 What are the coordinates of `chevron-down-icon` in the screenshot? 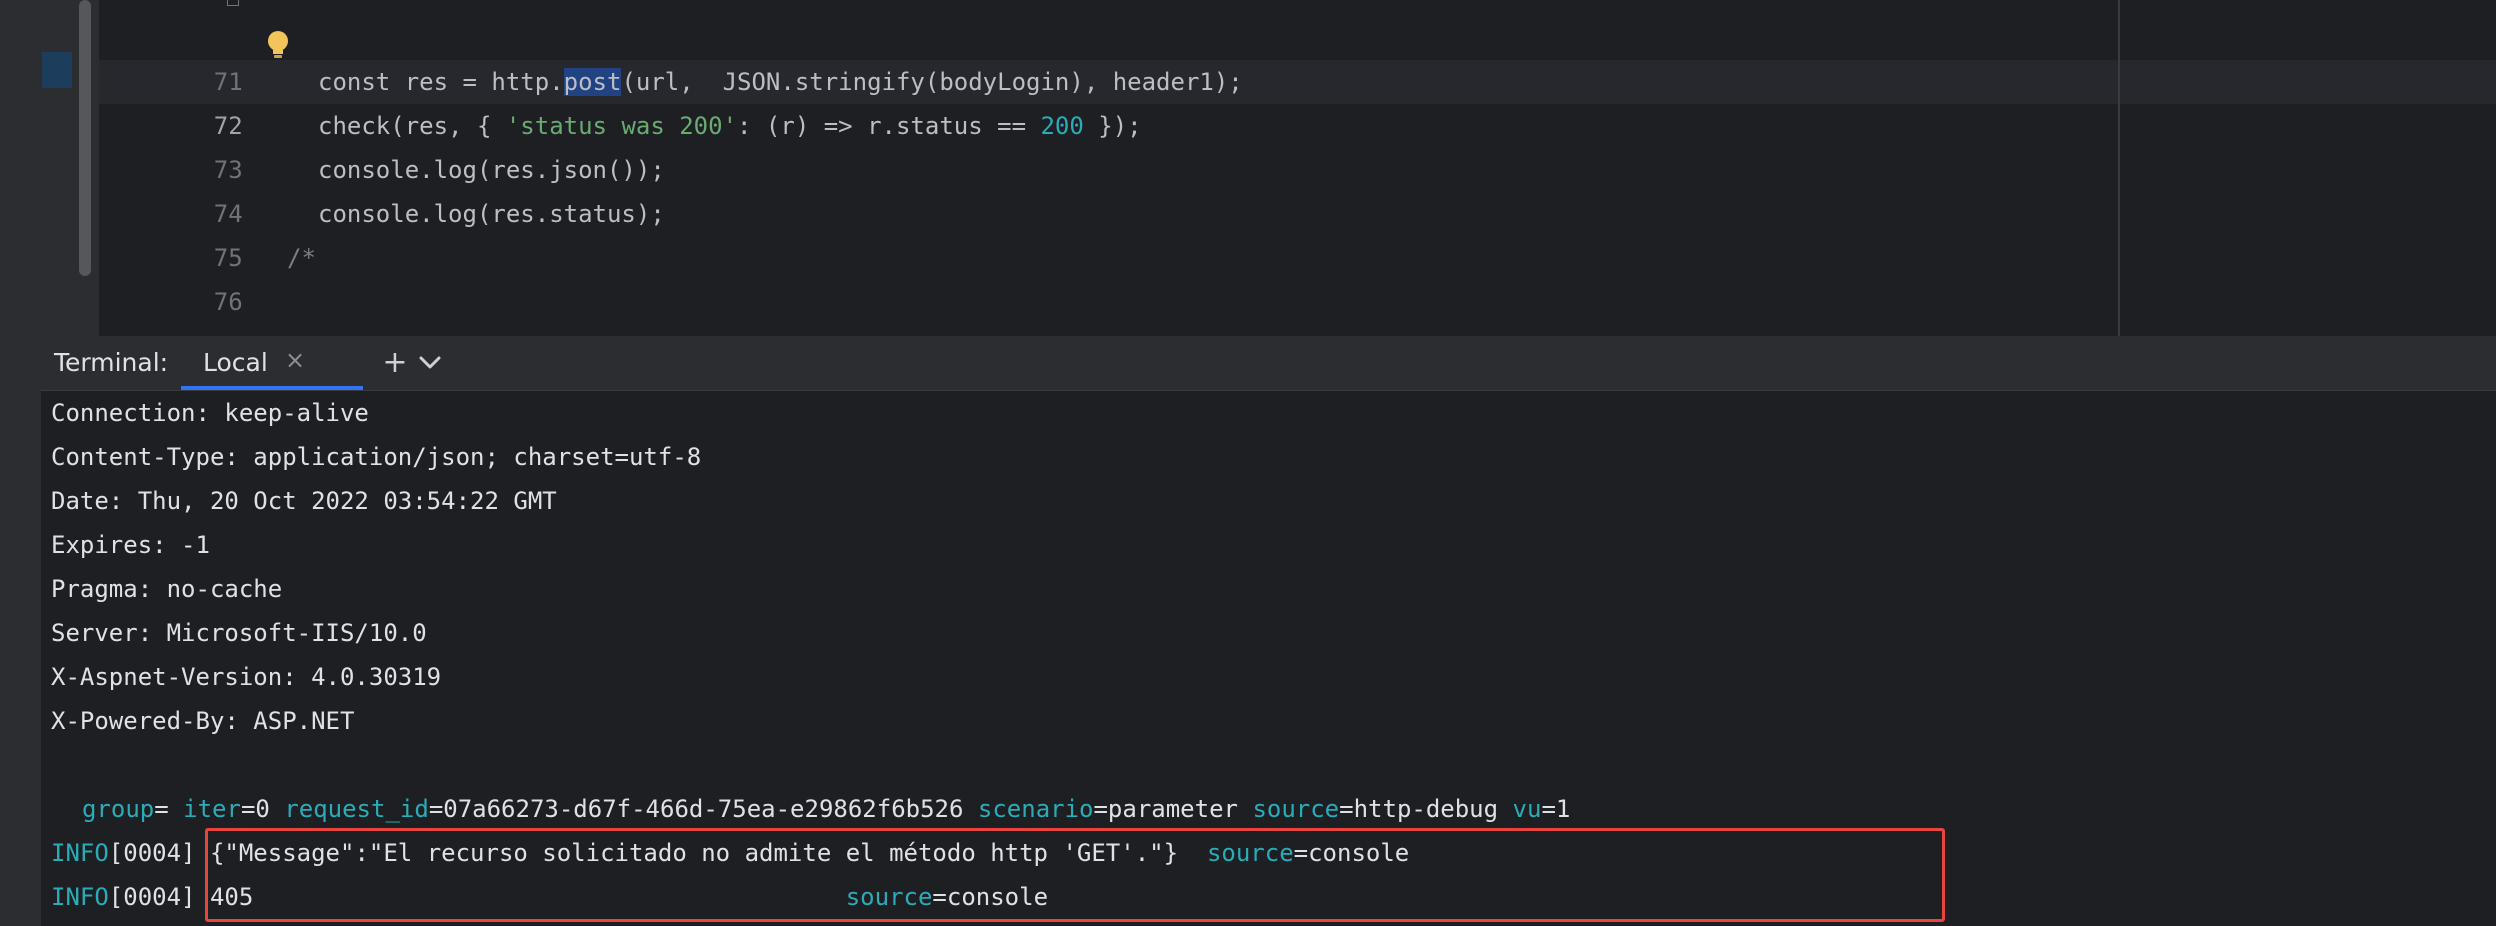 It's located at (430, 363).